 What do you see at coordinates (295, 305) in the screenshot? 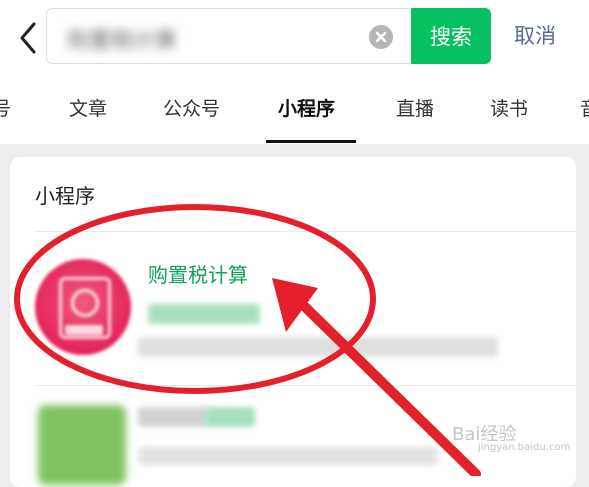
I see `pointer-arrow-head` at bounding box center [295, 305].